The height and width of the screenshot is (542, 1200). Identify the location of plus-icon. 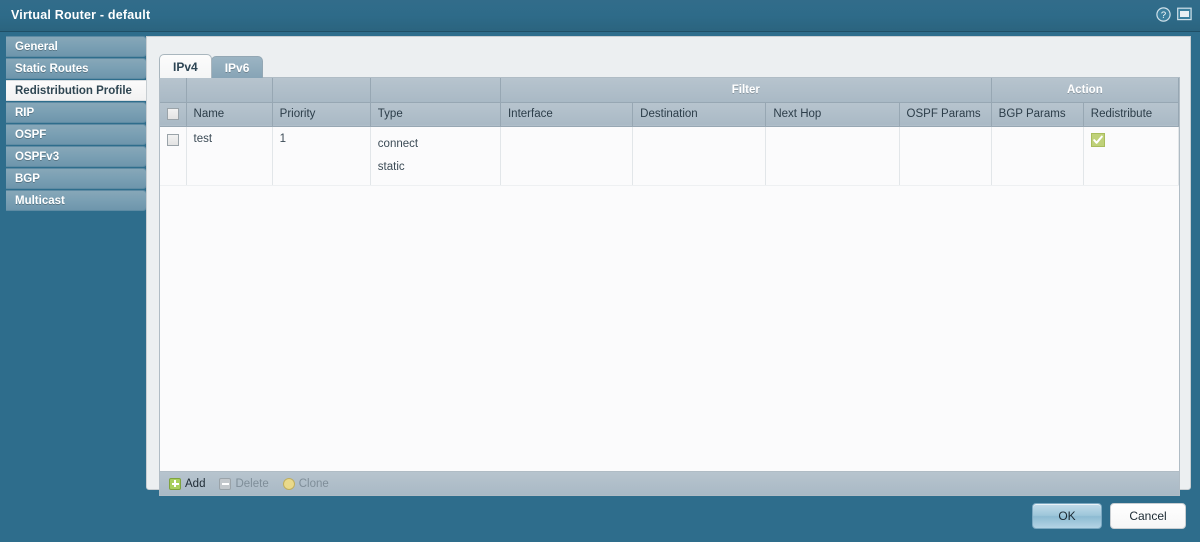
(175, 483).